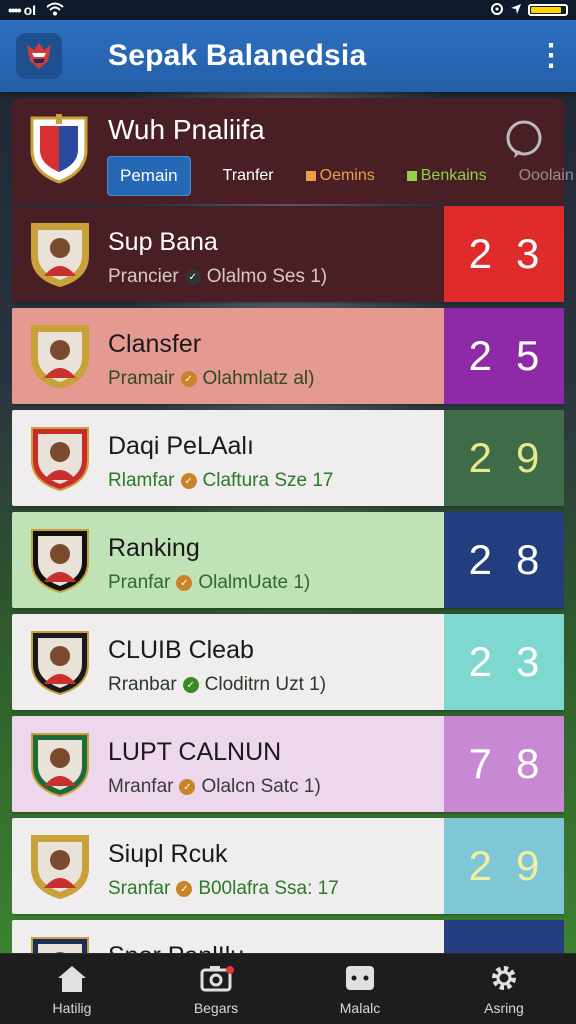  Describe the element at coordinates (504, 764) in the screenshot. I see `score-box: 78` at that location.